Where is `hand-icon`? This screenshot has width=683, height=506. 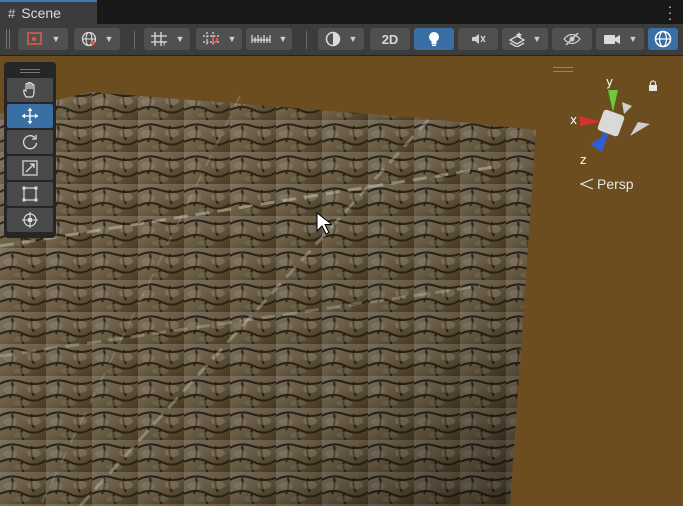
hand-icon is located at coordinates (29, 89).